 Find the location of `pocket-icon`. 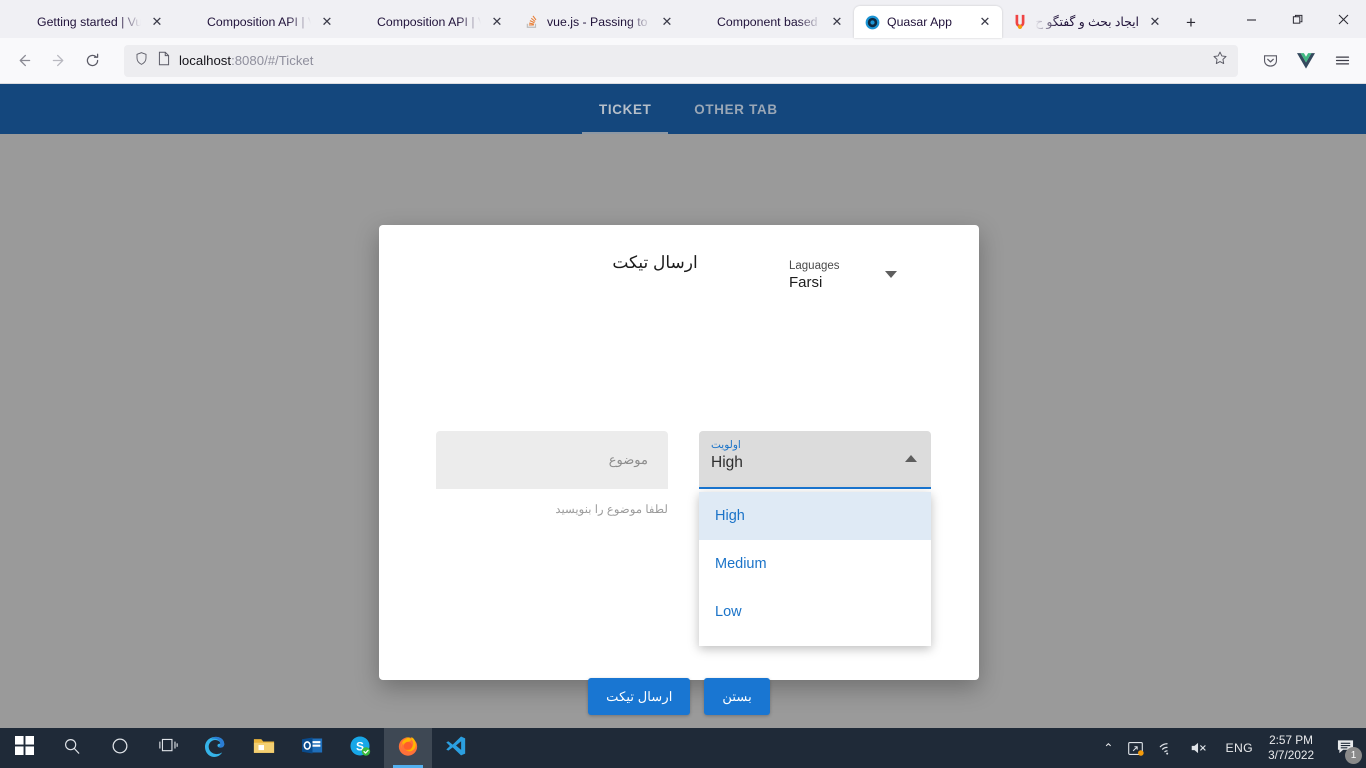

pocket-icon is located at coordinates (1270, 61).